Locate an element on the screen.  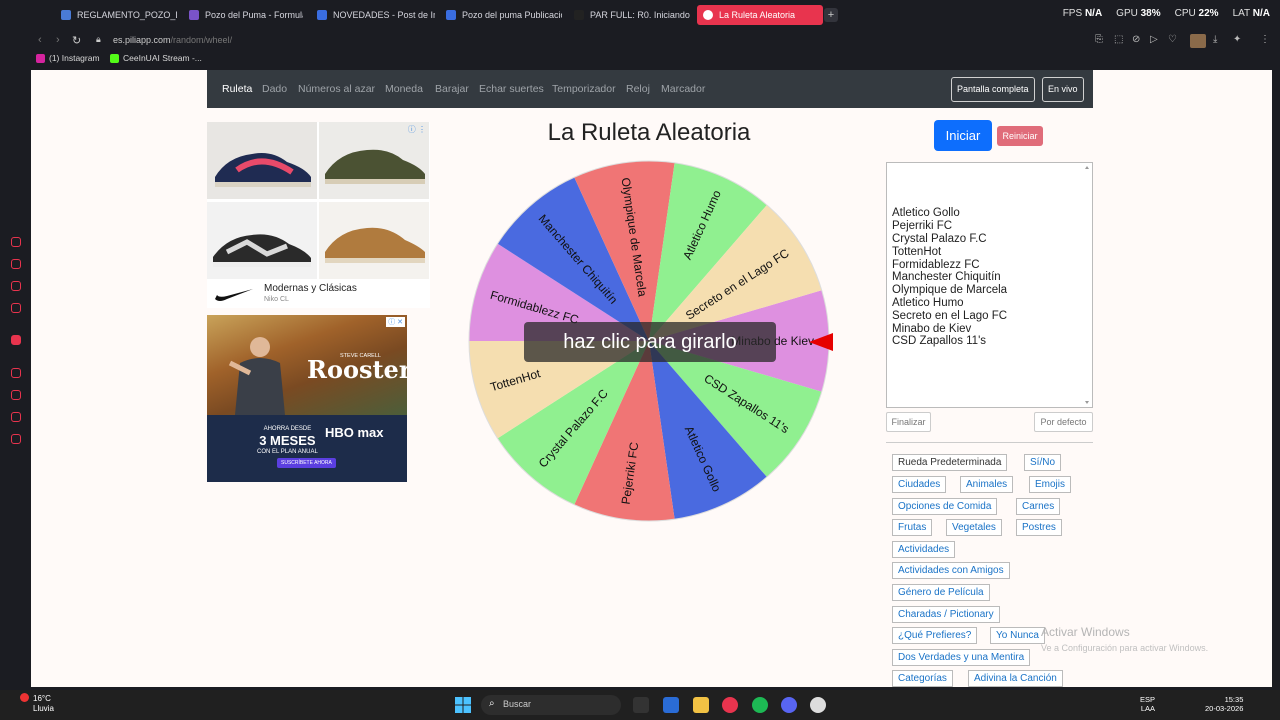
back-arrow-icon: ‹ is located at coordinates (40, 40).